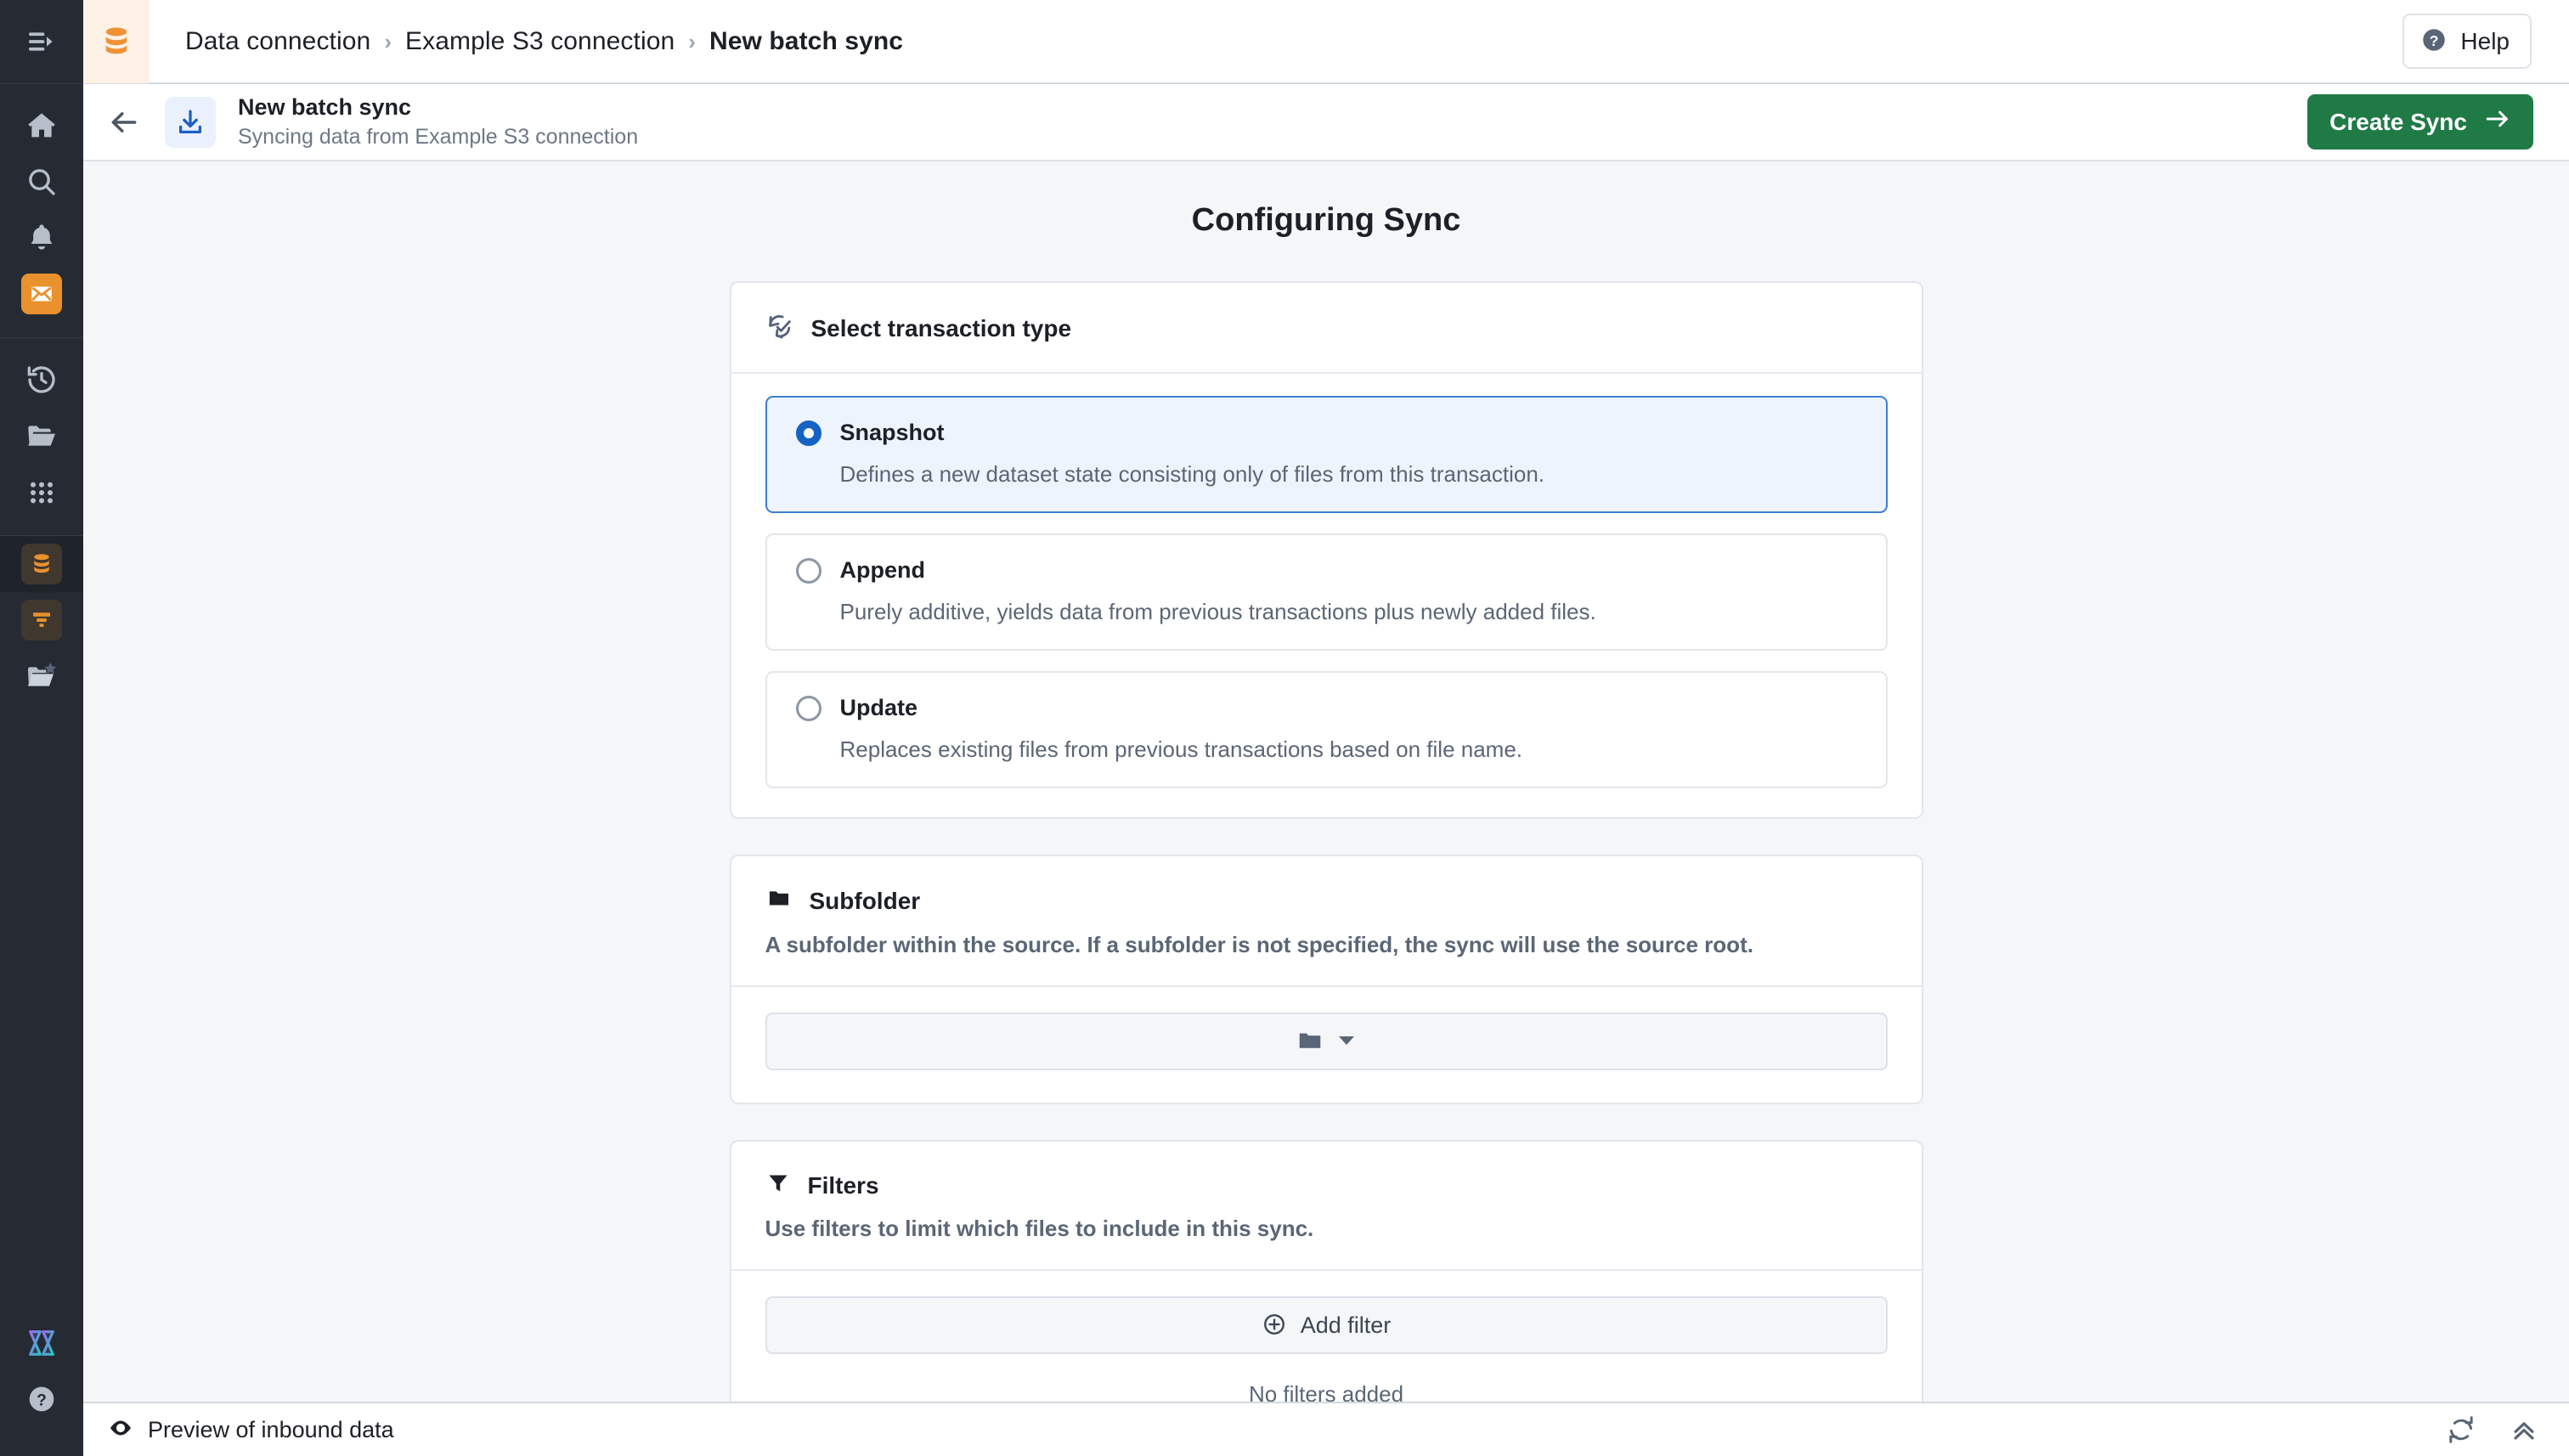 The height and width of the screenshot is (1456, 2569). Describe the element at coordinates (1326, 220) in the screenshot. I see `page-title: Configuring Sync` at that location.